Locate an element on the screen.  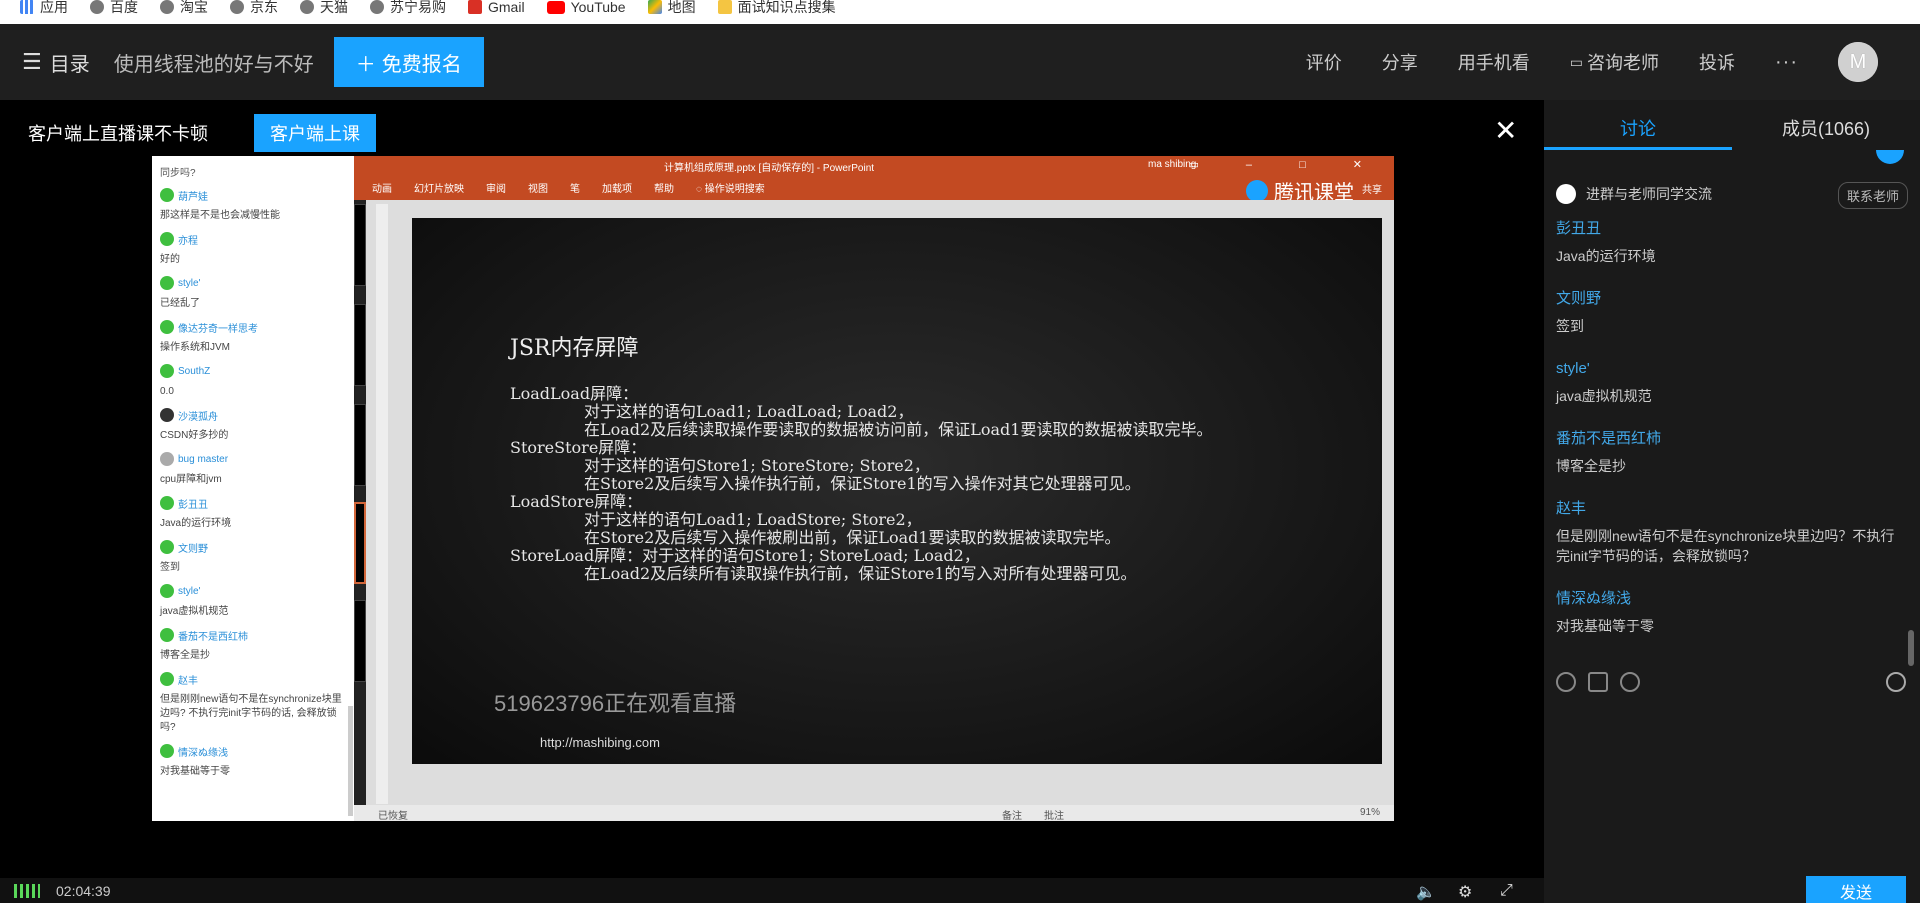
folder-icon is located at coordinates (724, 7).